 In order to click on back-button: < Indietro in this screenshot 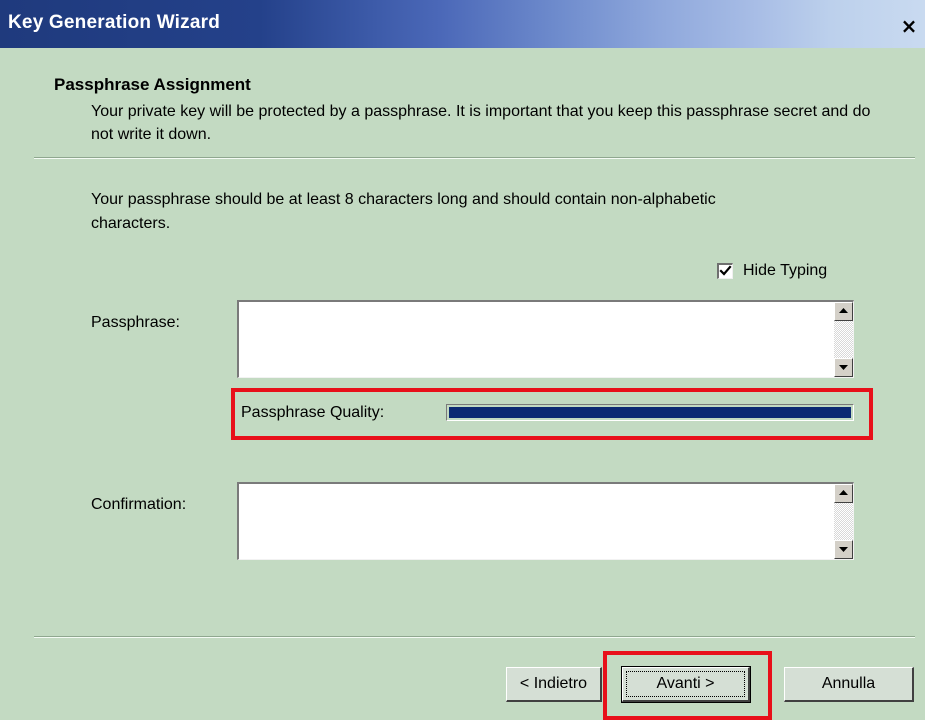, I will do `click(554, 684)`.